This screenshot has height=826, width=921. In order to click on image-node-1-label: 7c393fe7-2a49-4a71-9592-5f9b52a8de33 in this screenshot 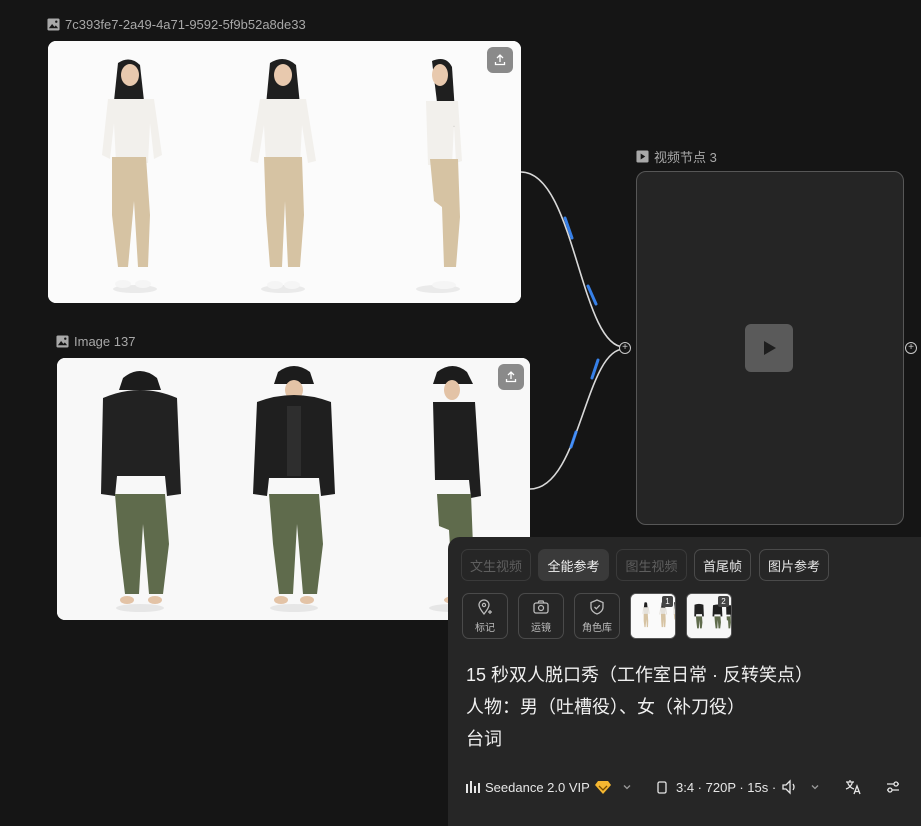, I will do `click(176, 24)`.